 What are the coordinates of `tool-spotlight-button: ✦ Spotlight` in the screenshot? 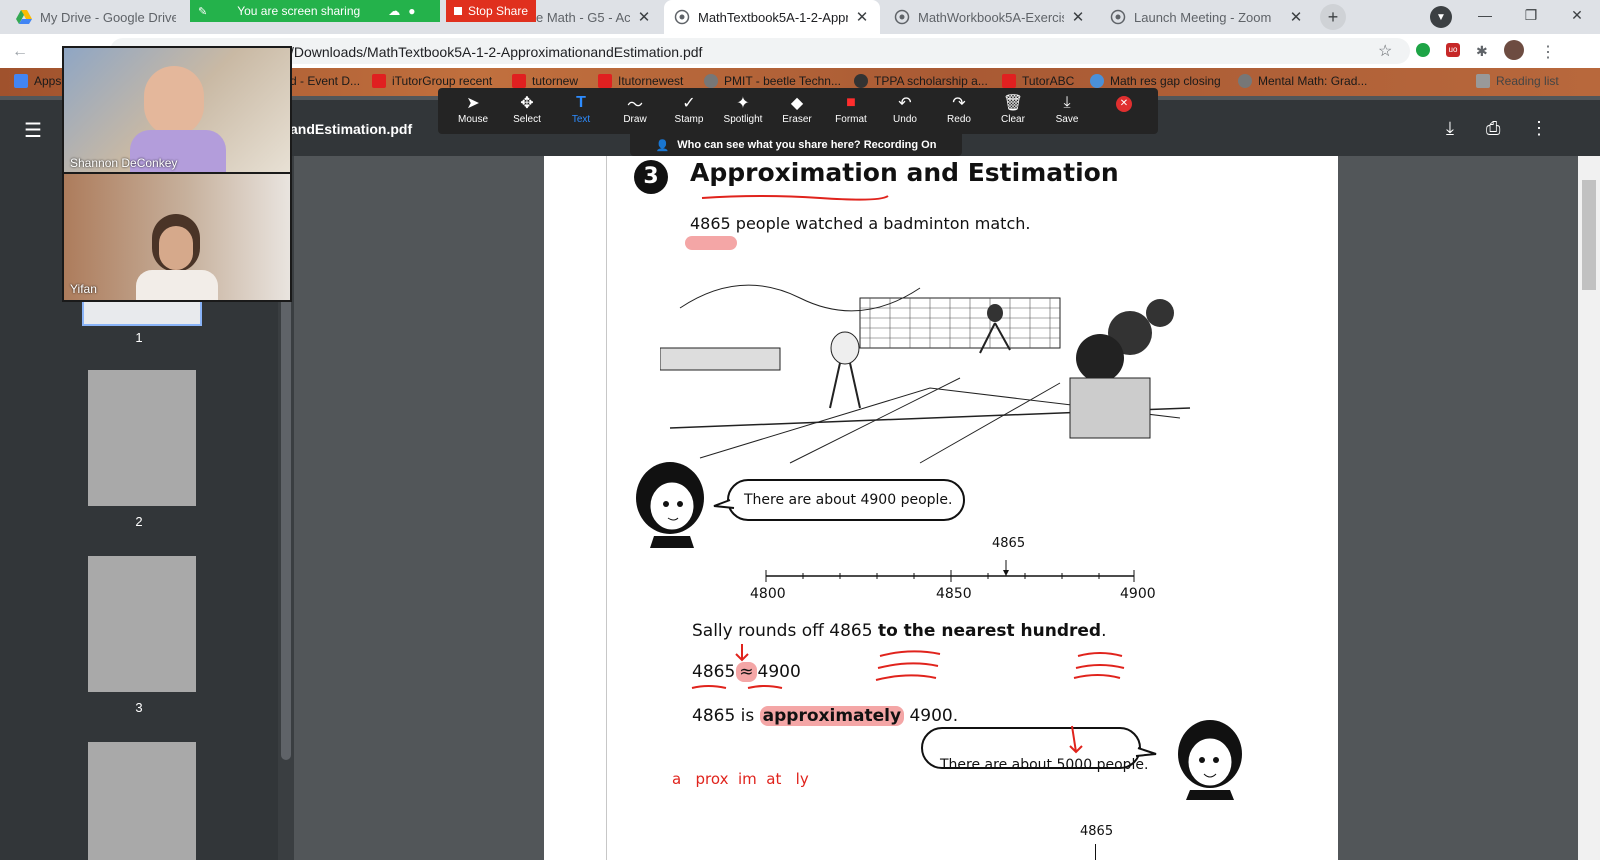 It's located at (743, 108).